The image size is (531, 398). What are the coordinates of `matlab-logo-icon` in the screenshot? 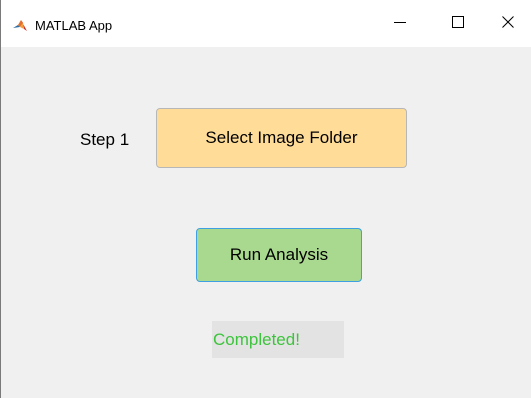 It's located at (20, 26).